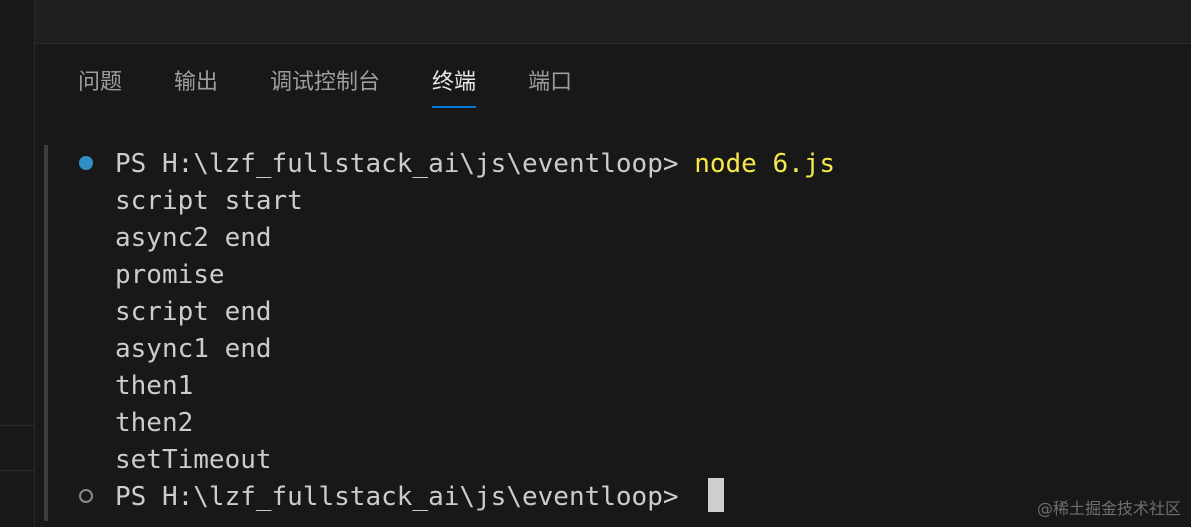  Describe the element at coordinates (454, 88) in the screenshot. I see `tab-terminal: 终端` at that location.